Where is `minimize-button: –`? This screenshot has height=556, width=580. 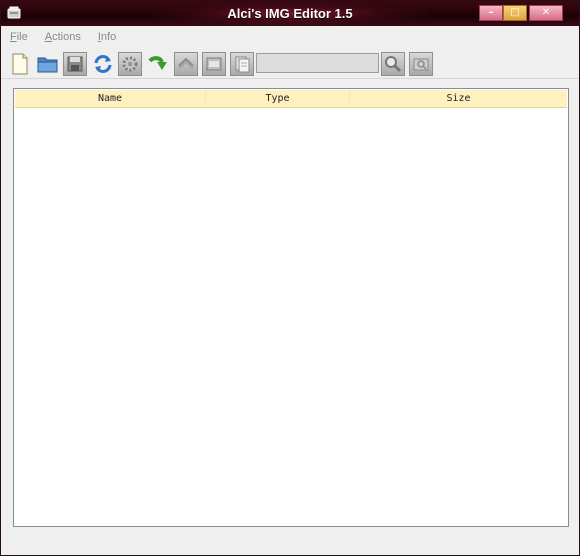
minimize-button: – is located at coordinates (491, 13).